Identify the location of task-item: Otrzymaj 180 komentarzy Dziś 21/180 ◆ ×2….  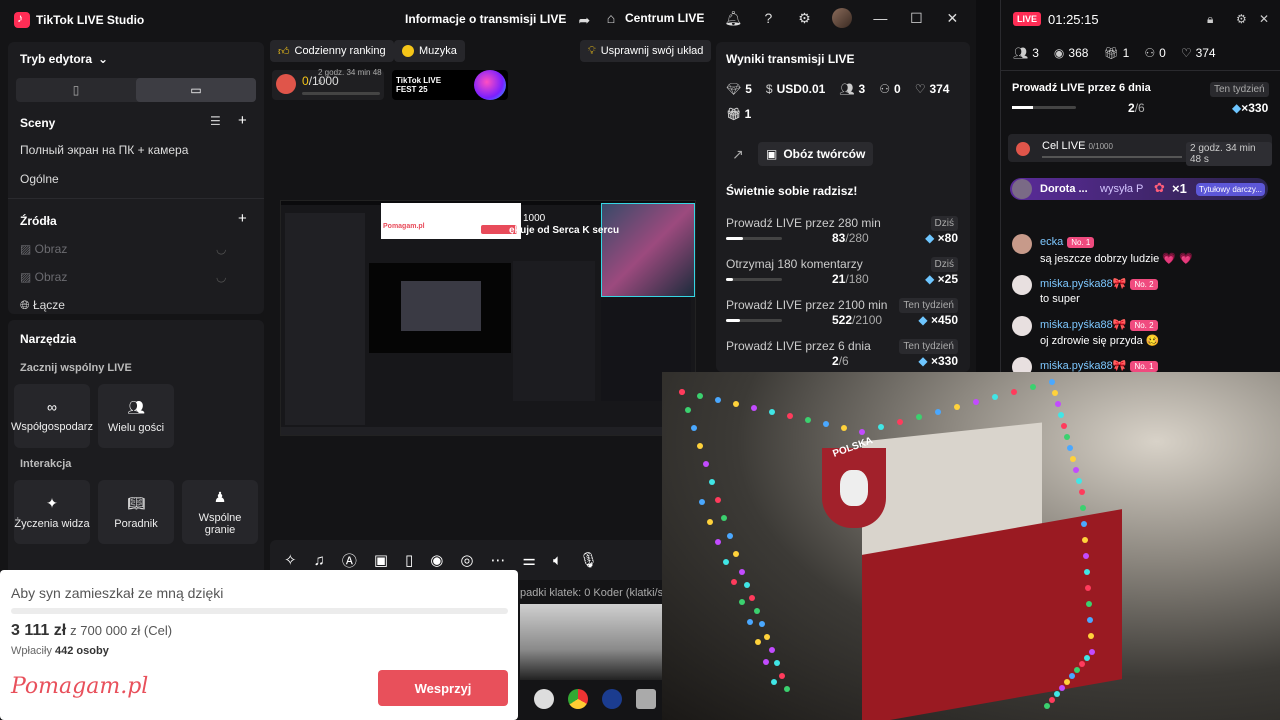
(842, 277).